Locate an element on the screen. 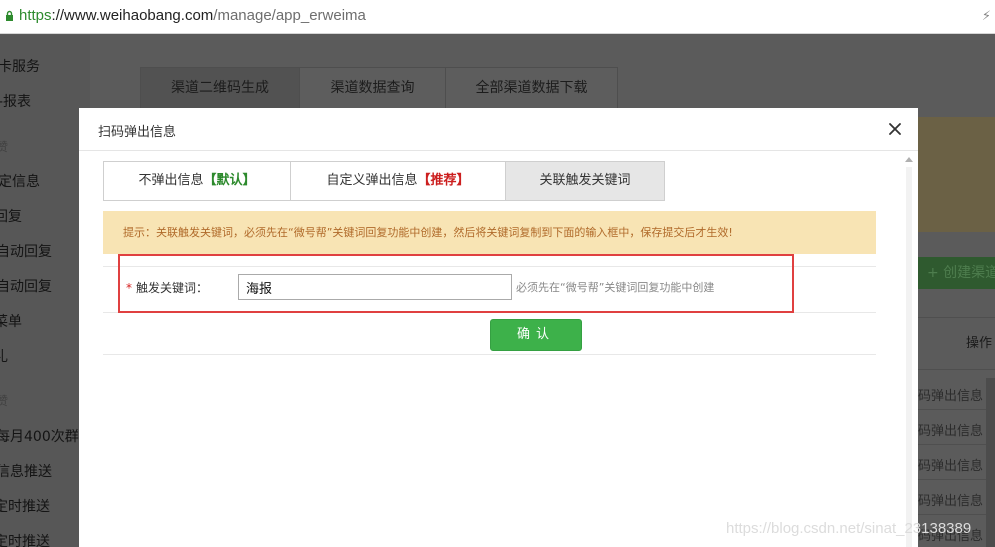 The height and width of the screenshot is (547, 995). scroll-up-icon is located at coordinates (909, 159).